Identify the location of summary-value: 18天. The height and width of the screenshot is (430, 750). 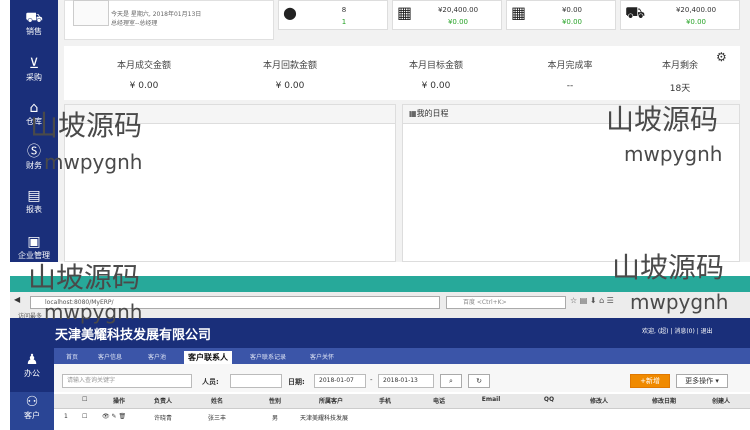
(680, 89).